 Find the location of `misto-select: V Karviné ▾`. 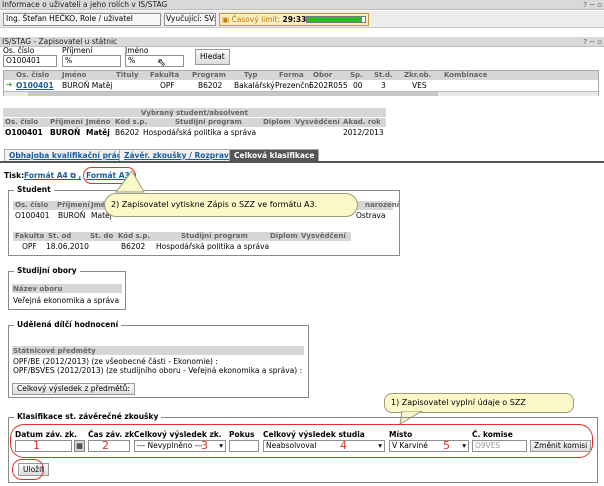

misto-select: V Karviné ▾ is located at coordinates (429, 446).